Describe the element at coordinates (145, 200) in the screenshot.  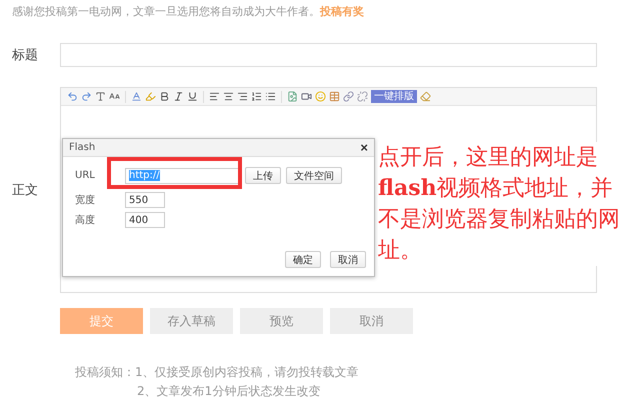
I see `input-field: 550` at that location.